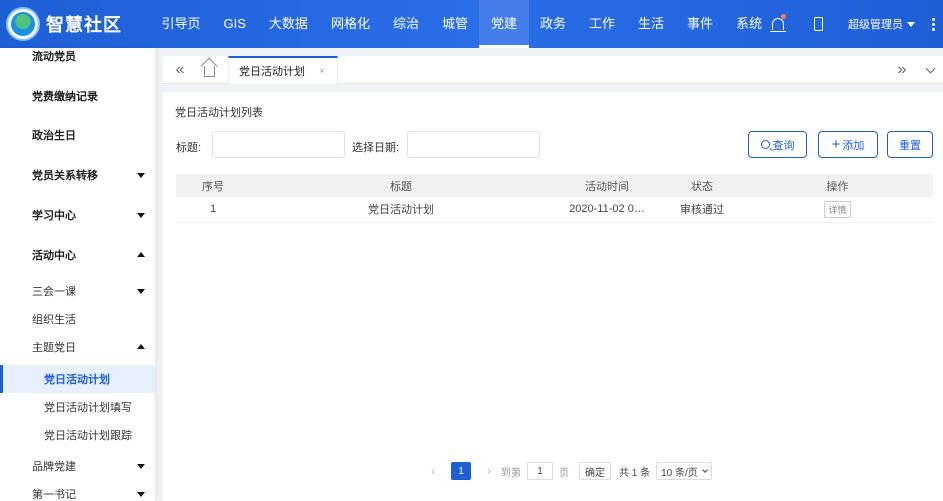 The width and height of the screenshot is (943, 501). What do you see at coordinates (401, 210) in the screenshot?
I see `cell-title: 党日活动计划` at bounding box center [401, 210].